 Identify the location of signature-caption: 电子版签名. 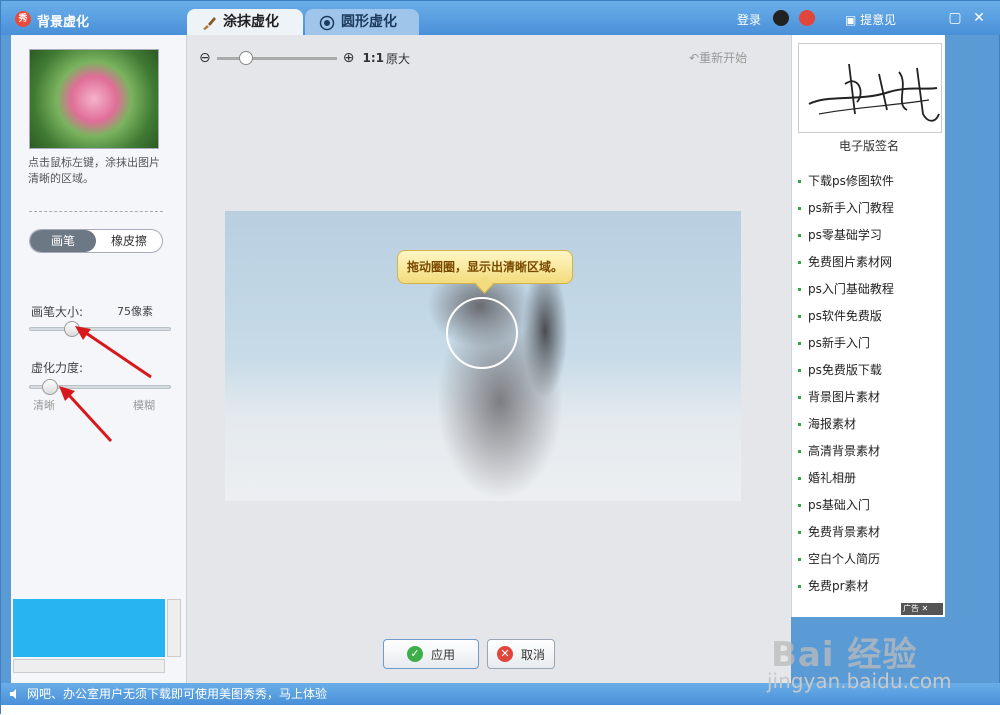
(868, 145).